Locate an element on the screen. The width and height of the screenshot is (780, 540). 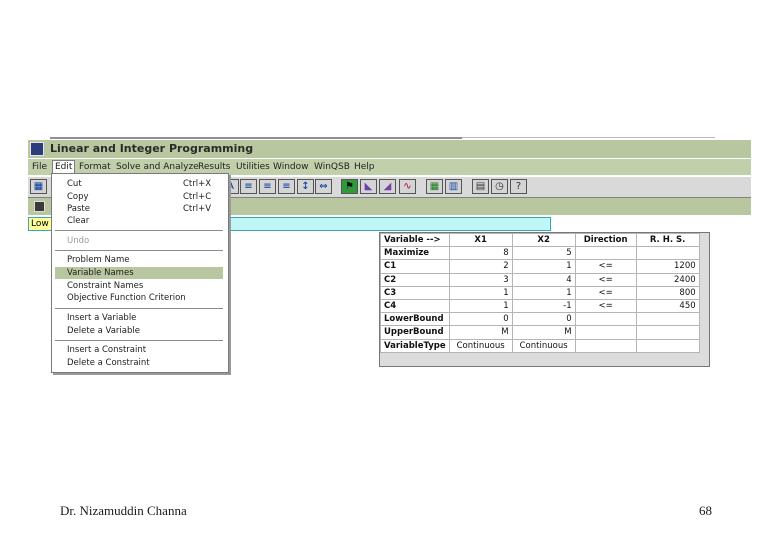
menu-item-insert-variable: Insert a Variable is located at coordinates (139, 318).